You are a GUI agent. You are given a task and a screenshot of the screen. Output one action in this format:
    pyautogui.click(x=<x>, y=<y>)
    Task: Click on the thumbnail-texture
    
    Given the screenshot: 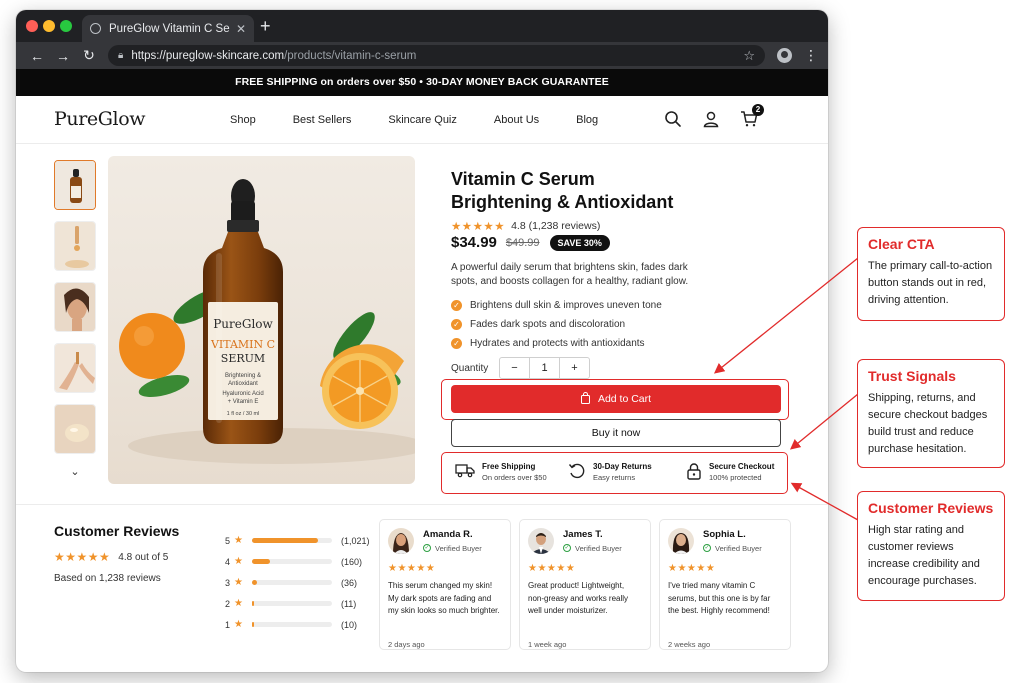 What is the action you would take?
    pyautogui.click(x=75, y=429)
    